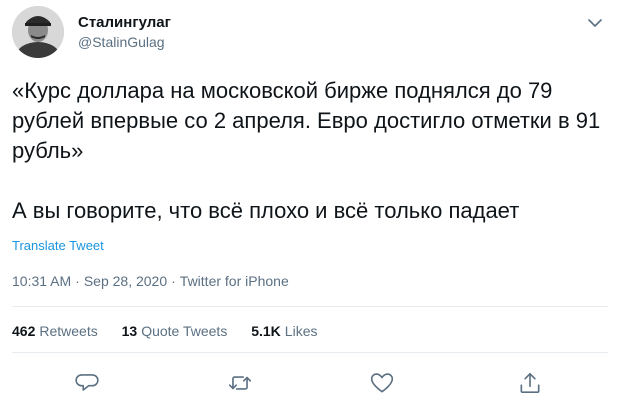 The width and height of the screenshot is (620, 408). Describe the element at coordinates (124, 42) in the screenshot. I see `user-handle: @StalinGulag` at that location.